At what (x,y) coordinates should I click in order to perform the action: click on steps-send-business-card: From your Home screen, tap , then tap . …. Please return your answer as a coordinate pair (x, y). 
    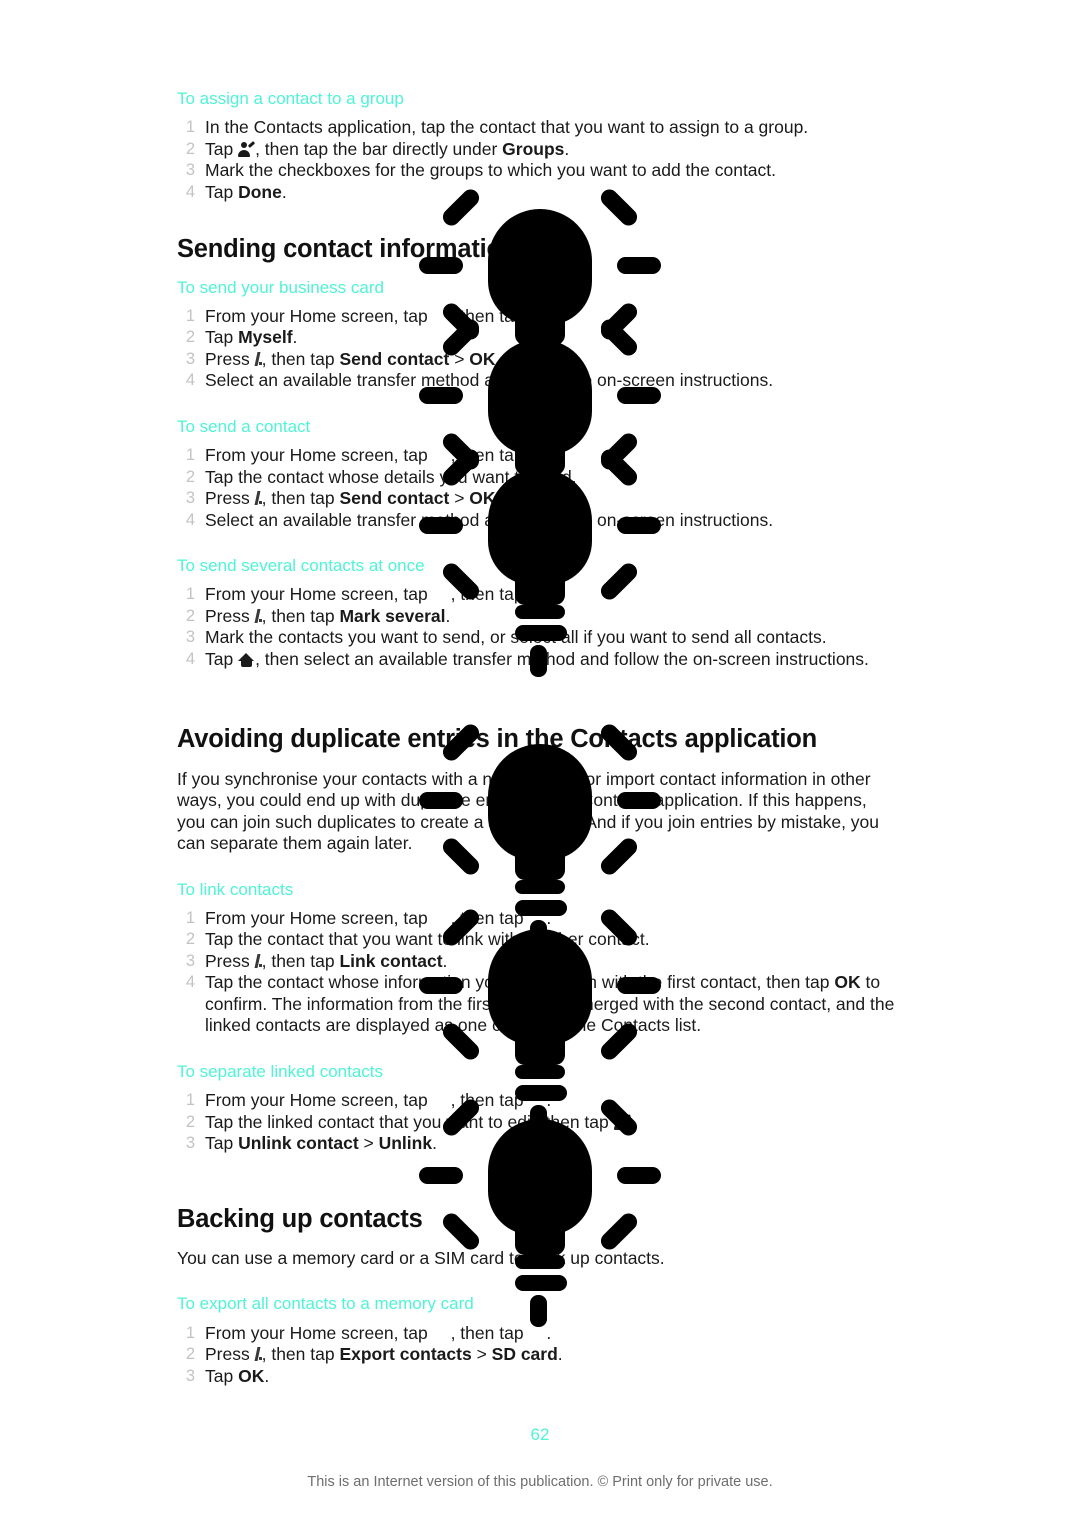
    Looking at the image, I should click on (542, 349).